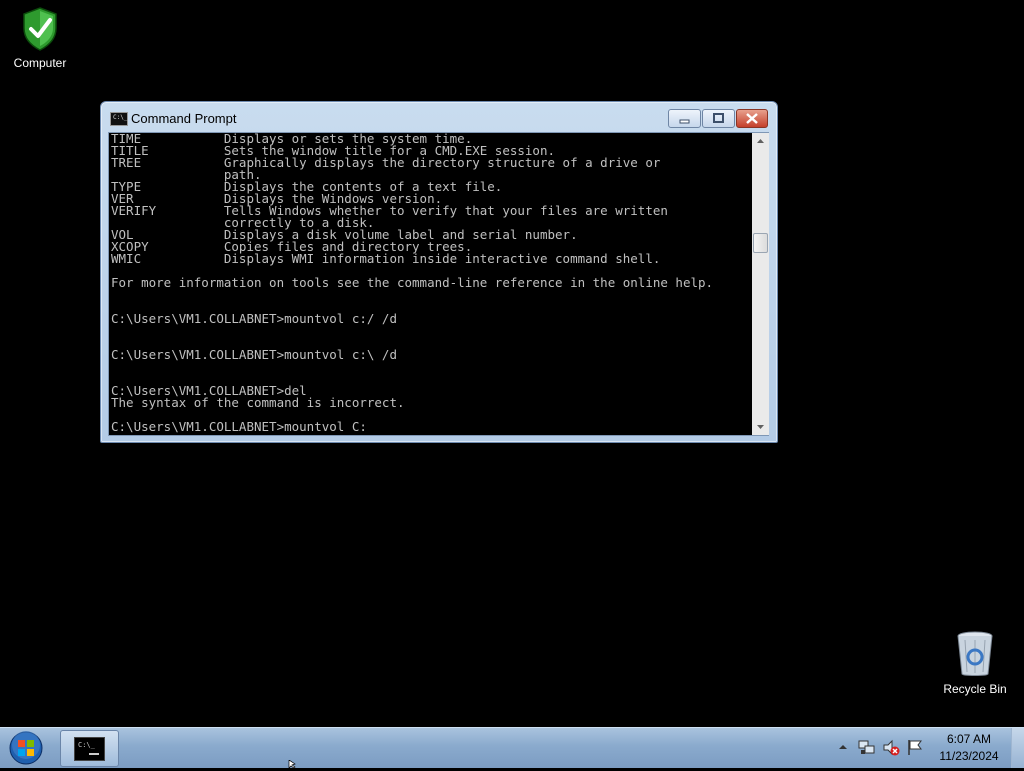 This screenshot has height=771, width=1024. Describe the element at coordinates (969, 756) in the screenshot. I see `clock-date: 11/23/2024` at that location.